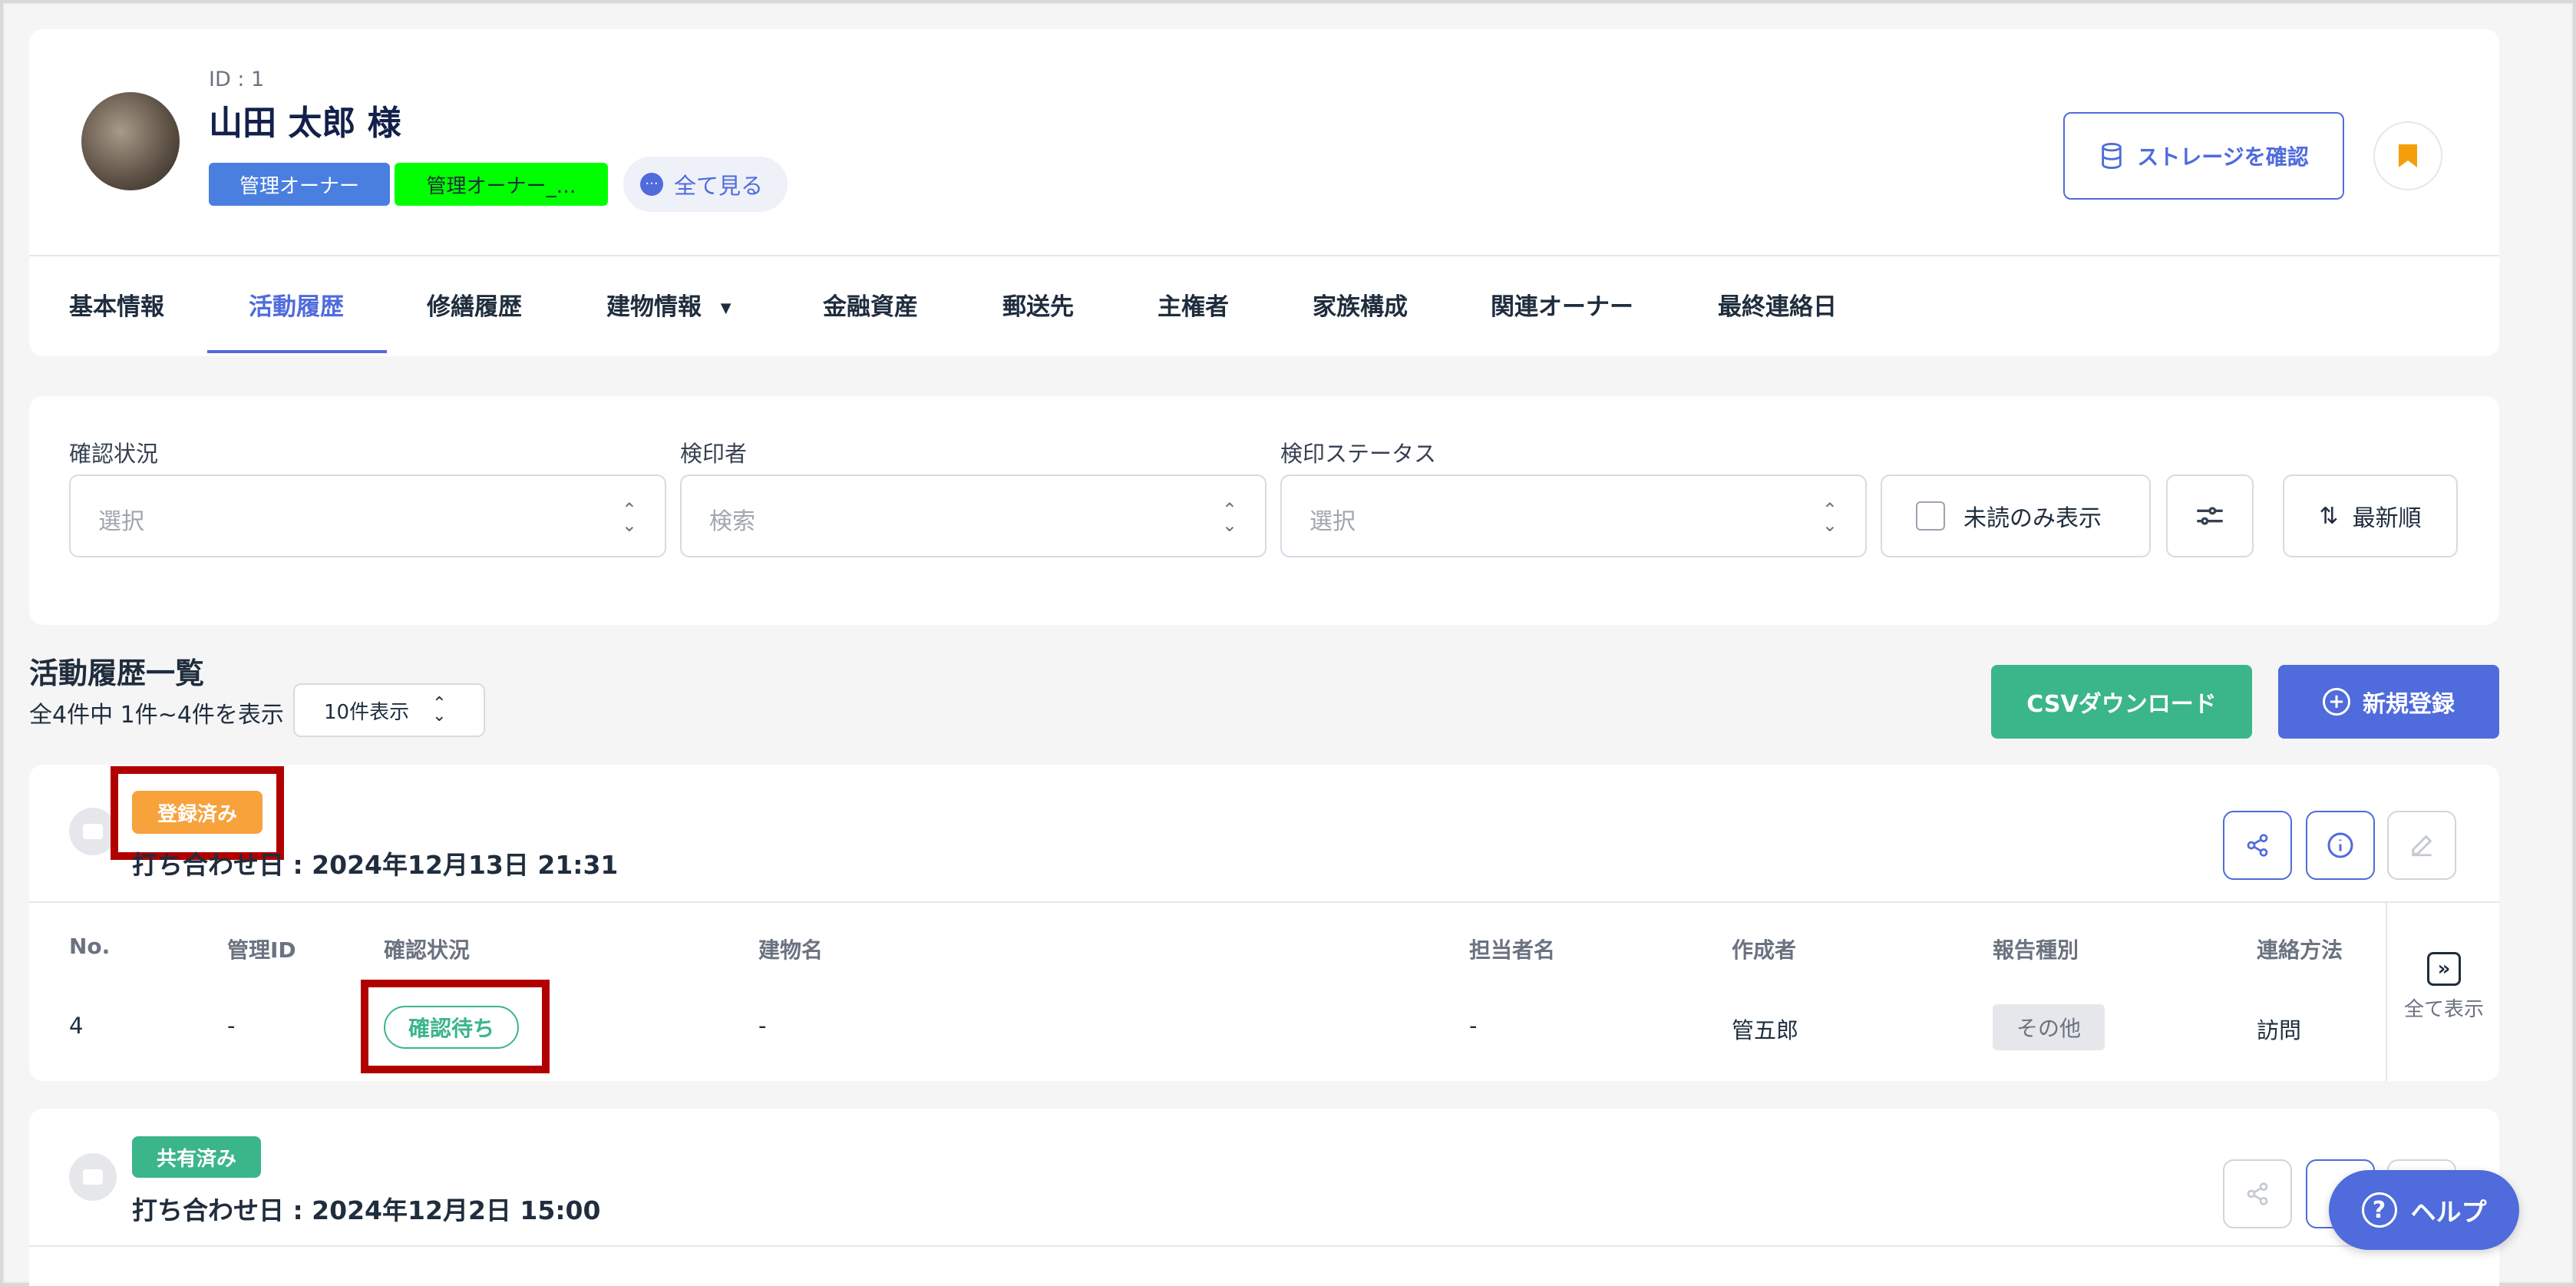 The width and height of the screenshot is (2576, 1286). I want to click on confirm-status-select: 選択 ⌃ ⌄, so click(367, 515).